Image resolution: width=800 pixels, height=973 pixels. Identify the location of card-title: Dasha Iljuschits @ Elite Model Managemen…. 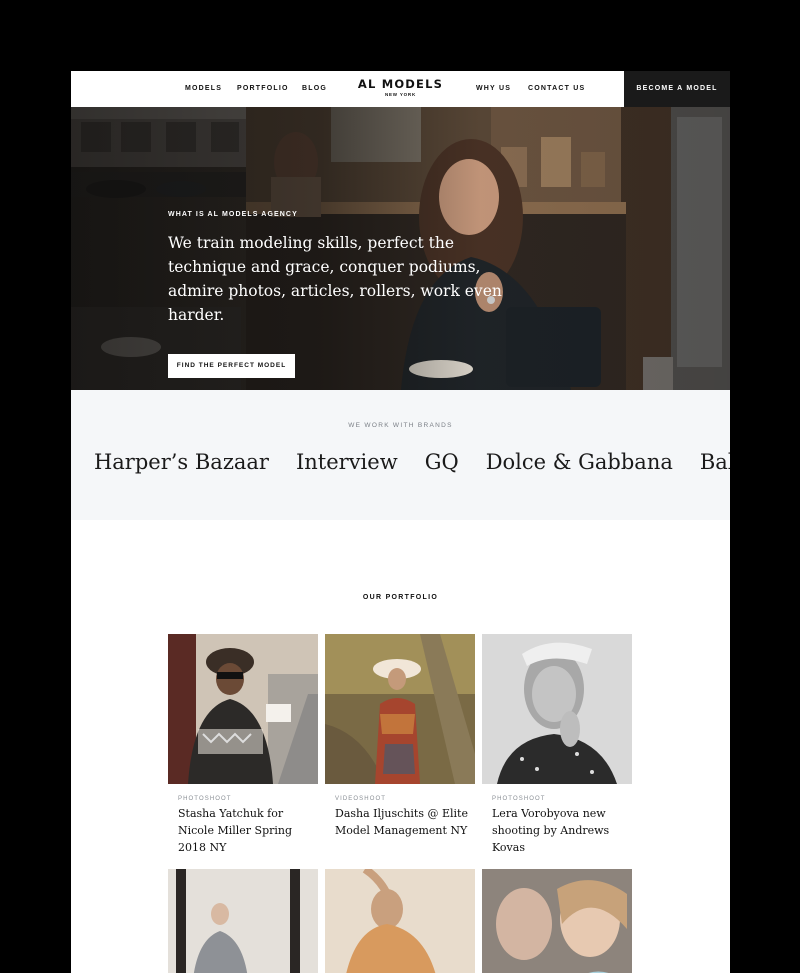
(400, 822).